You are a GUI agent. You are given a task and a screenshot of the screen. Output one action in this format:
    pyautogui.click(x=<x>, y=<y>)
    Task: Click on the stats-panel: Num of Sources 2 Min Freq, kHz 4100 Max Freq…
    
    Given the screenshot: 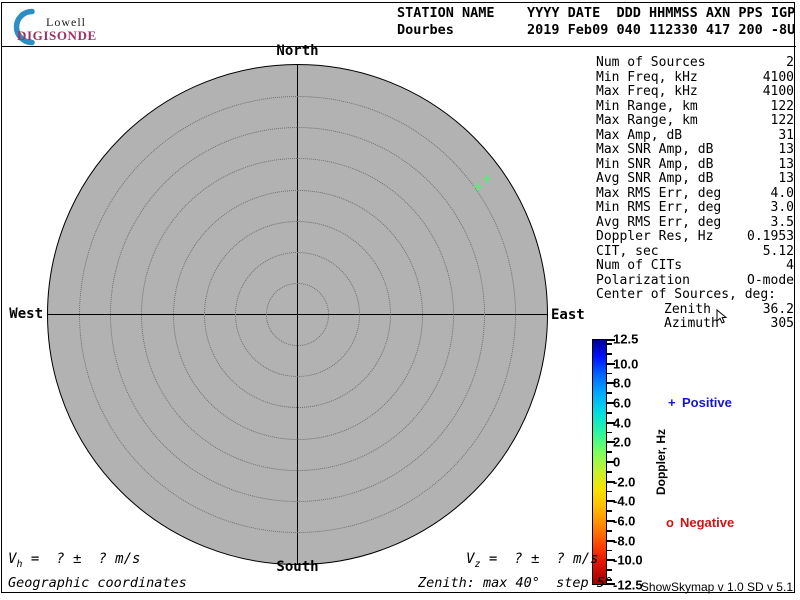 What is the action you would take?
    pyautogui.click(x=695, y=193)
    